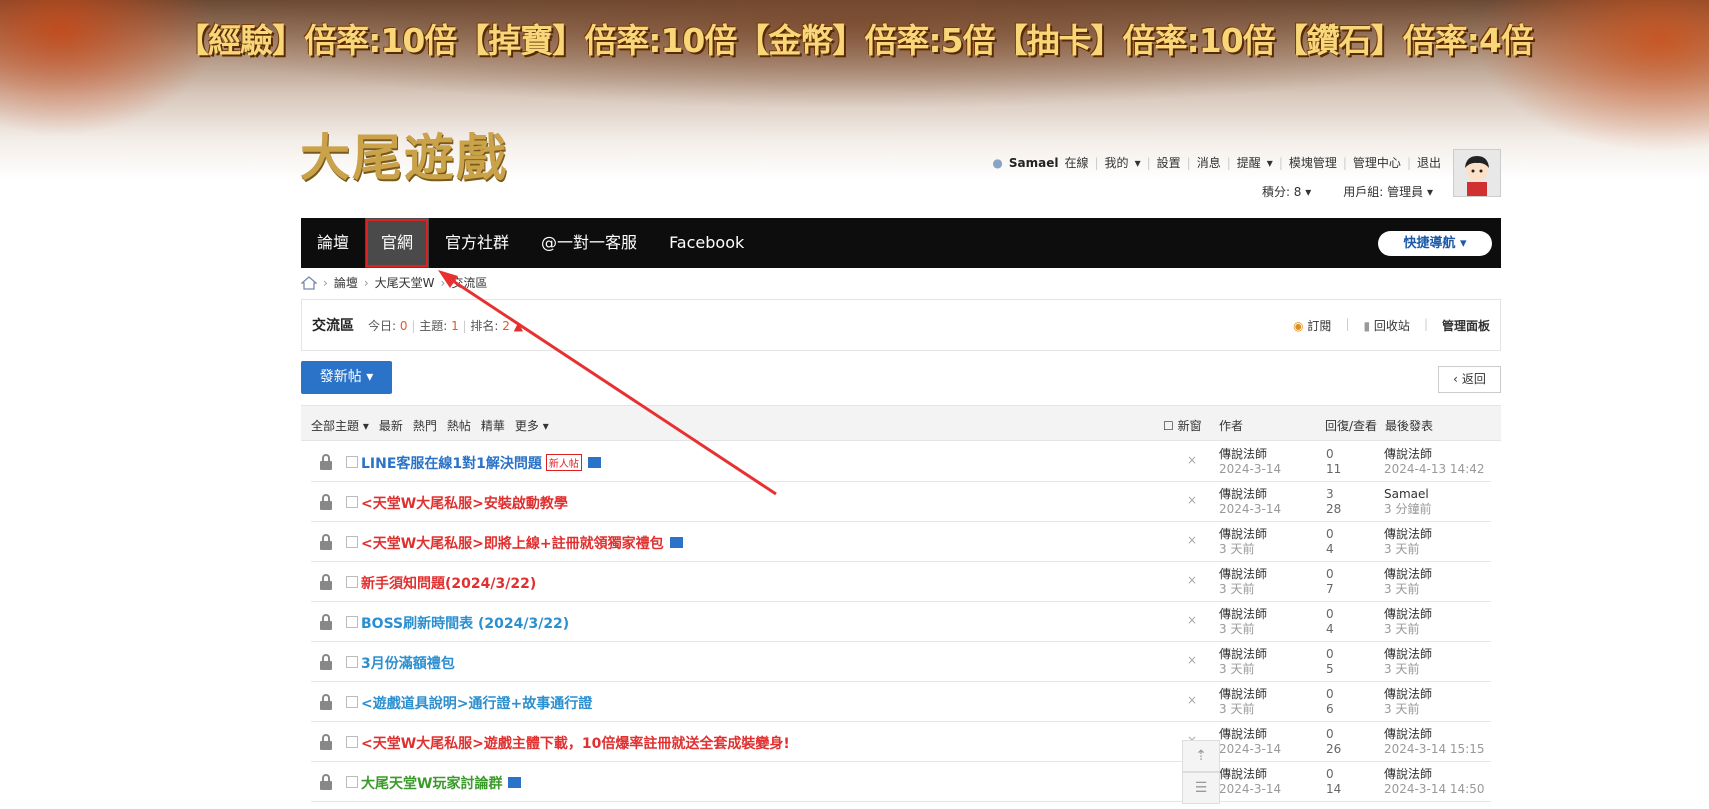 This screenshot has height=809, width=1709. What do you see at coordinates (1076, 163) in the screenshot?
I see `user-status: 在線` at bounding box center [1076, 163].